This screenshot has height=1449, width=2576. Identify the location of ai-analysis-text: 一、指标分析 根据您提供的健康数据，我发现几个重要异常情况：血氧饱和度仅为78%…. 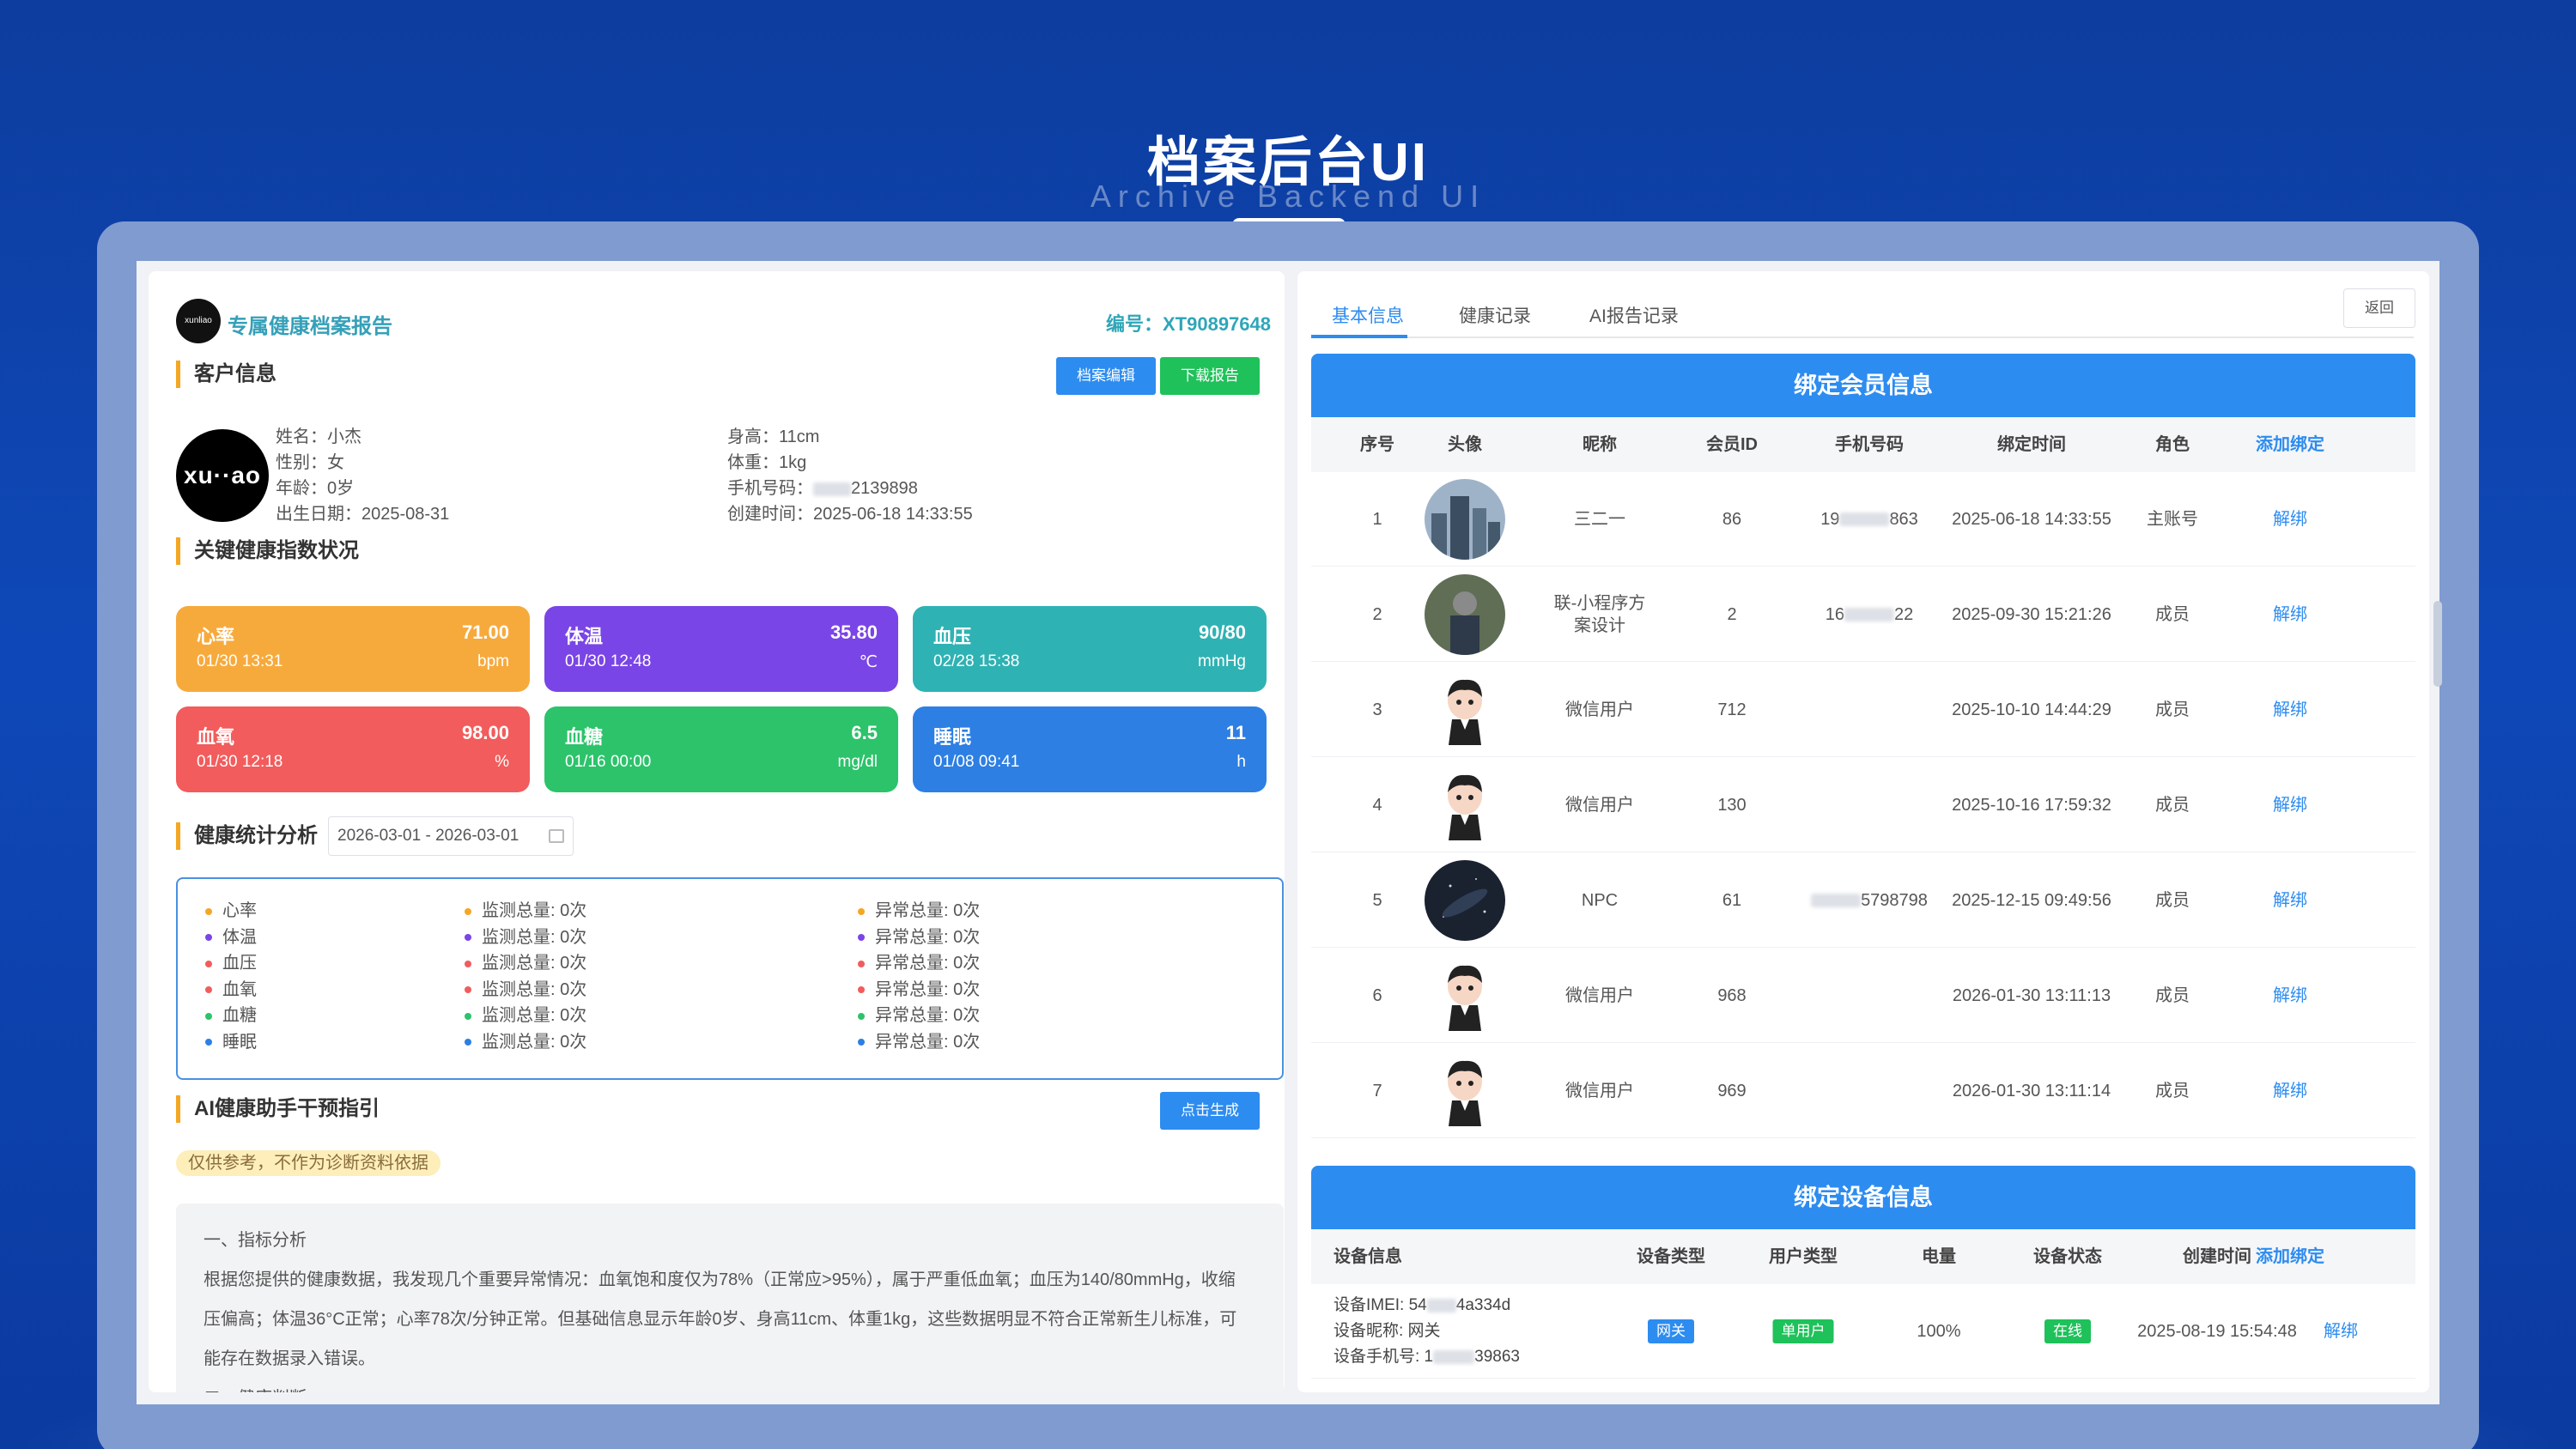
(730, 1297).